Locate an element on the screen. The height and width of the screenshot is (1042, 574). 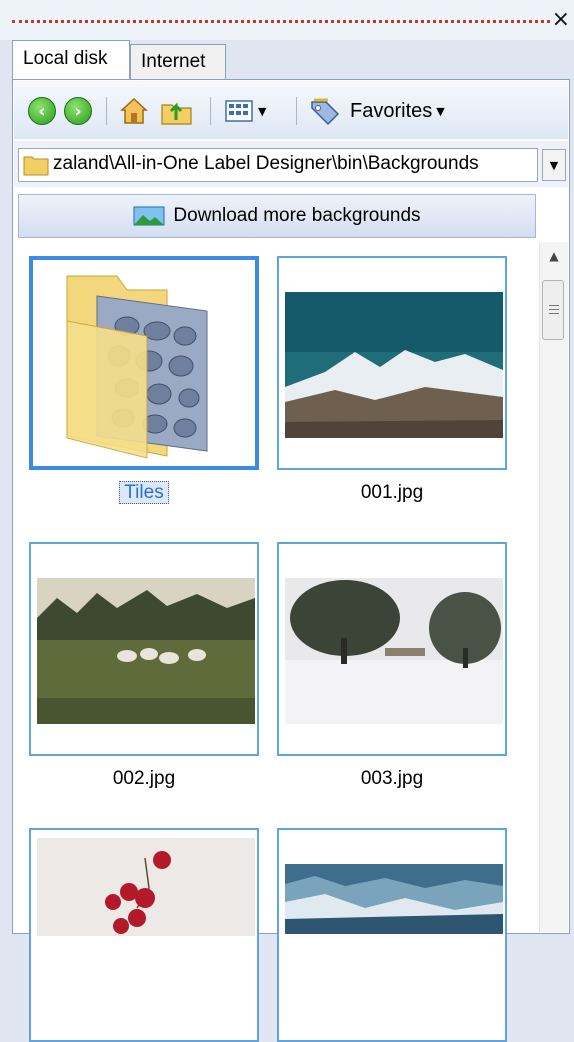
close-icon: × is located at coordinates (561, 20).